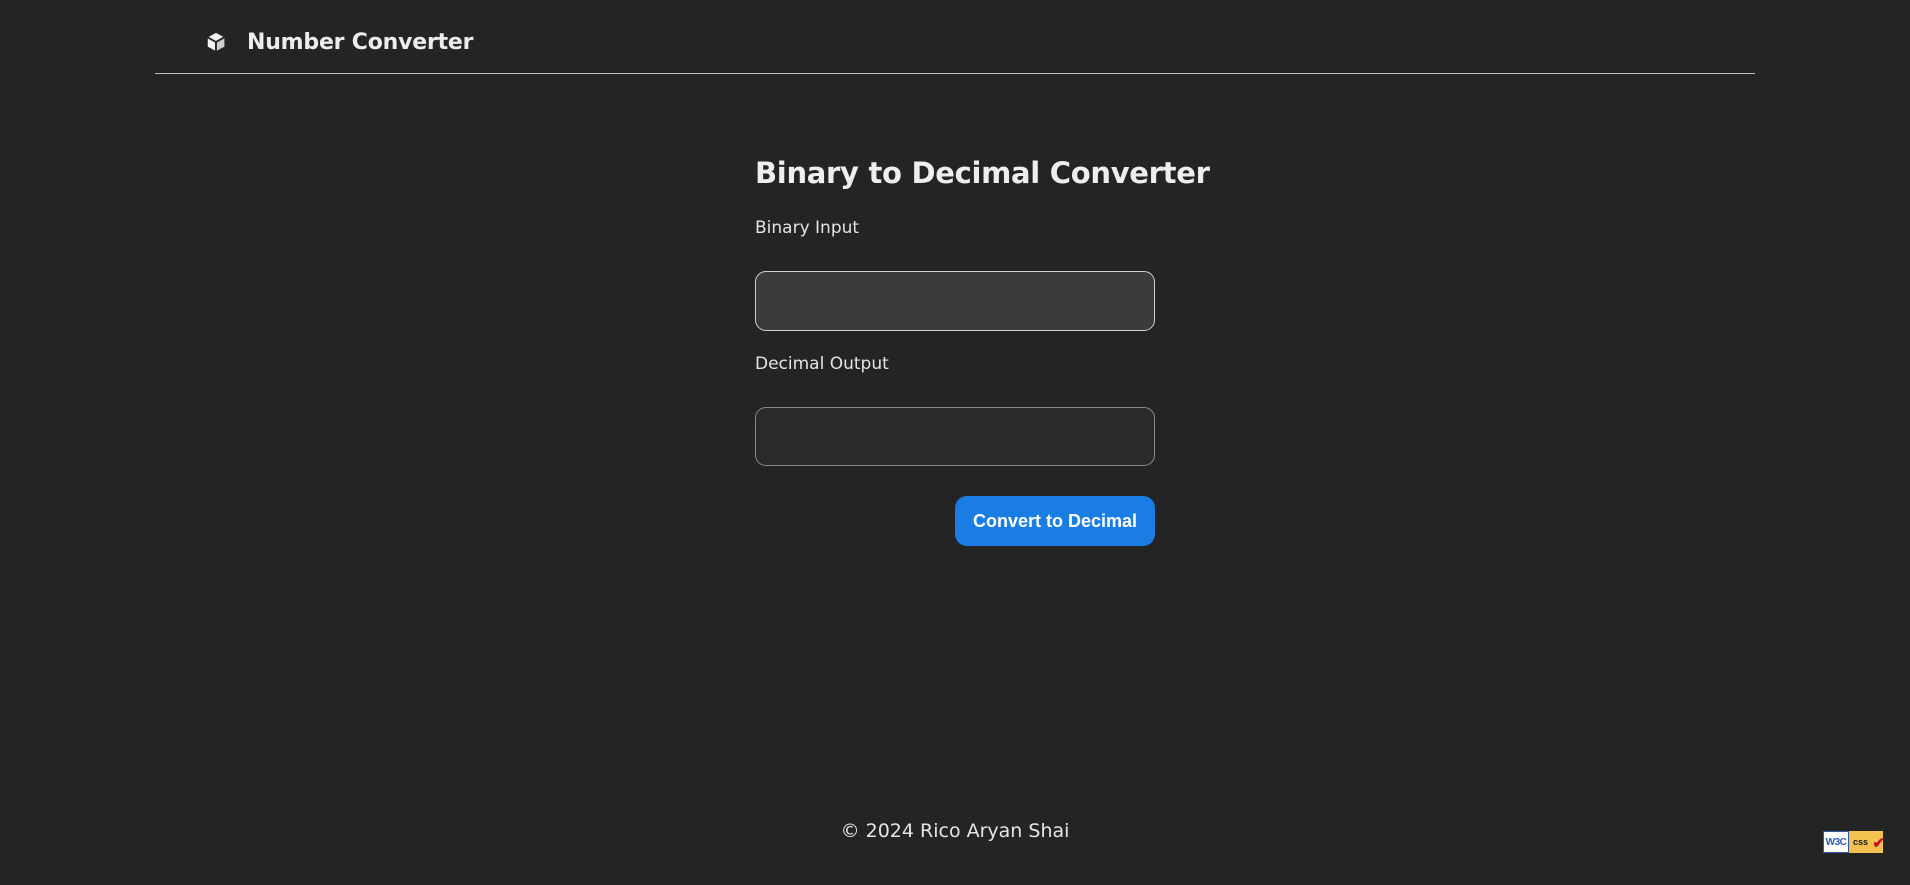 This screenshot has width=1910, height=885. I want to click on footer-copyright: © 2024 Rico Aryan Shai, so click(955, 831).